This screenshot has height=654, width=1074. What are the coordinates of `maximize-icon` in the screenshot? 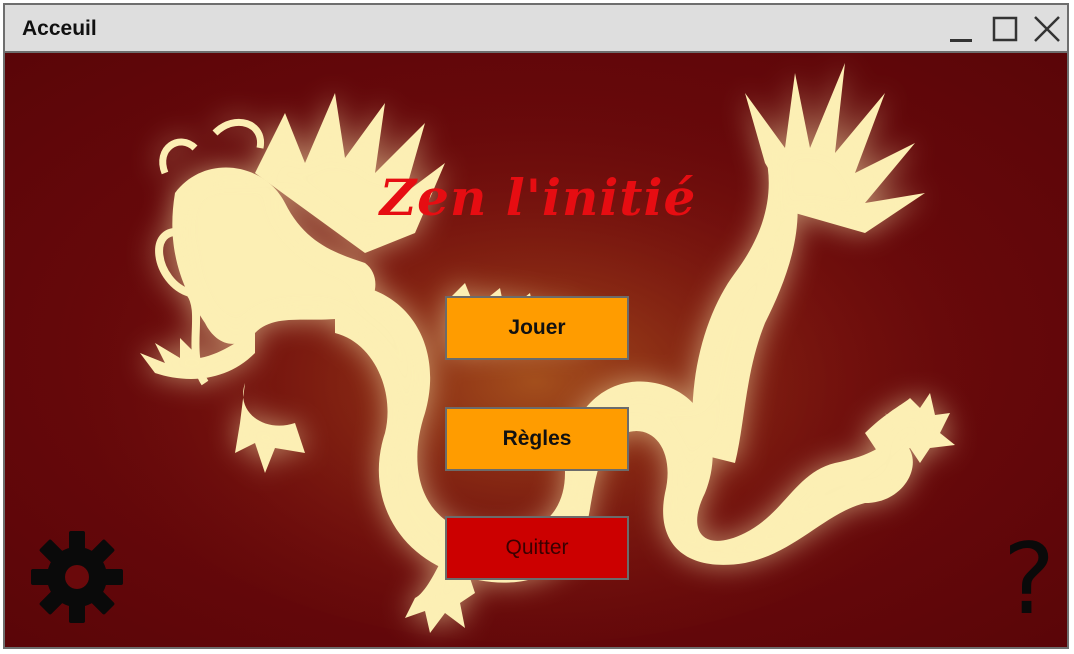 It's located at (1005, 29).